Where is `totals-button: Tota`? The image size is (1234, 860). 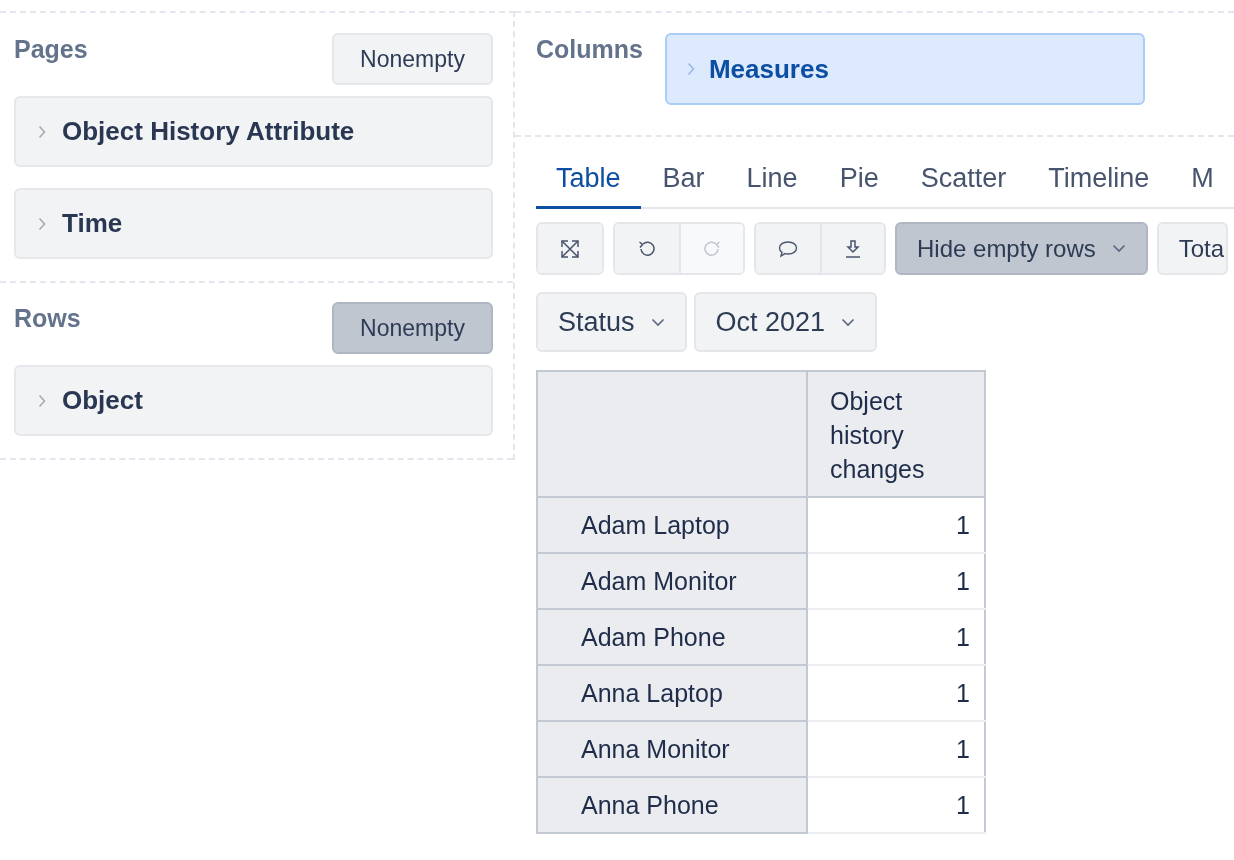 totals-button: Tota is located at coordinates (1192, 248).